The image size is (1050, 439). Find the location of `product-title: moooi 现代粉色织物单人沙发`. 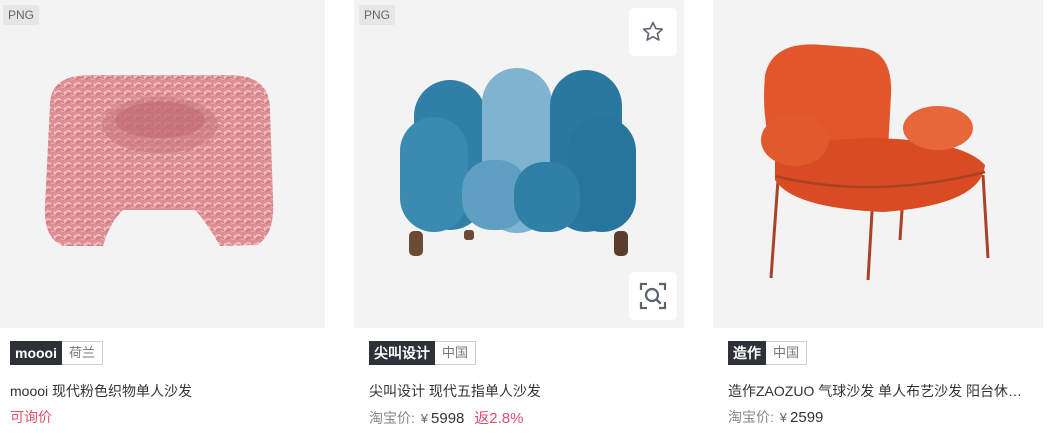

product-title: moooi 现代粉色织物单人沙发 is located at coordinates (160, 391).